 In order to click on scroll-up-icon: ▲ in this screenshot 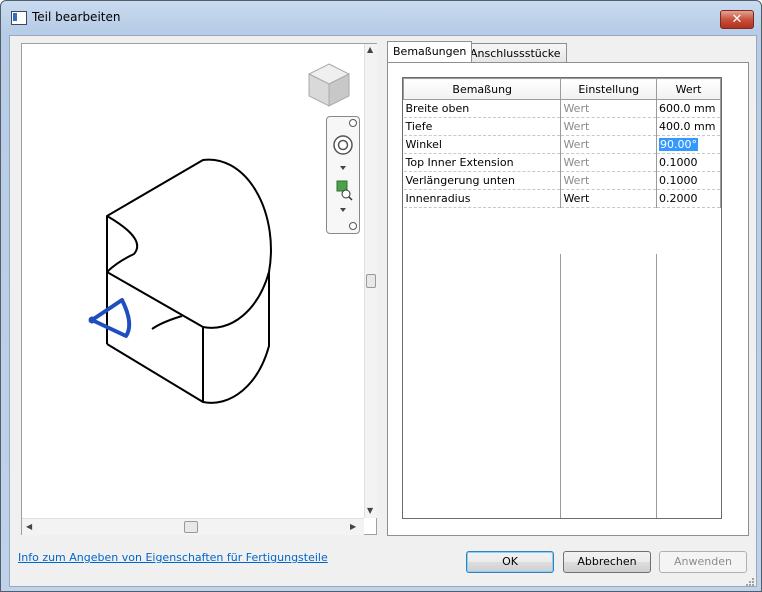, I will do `click(370, 50)`.